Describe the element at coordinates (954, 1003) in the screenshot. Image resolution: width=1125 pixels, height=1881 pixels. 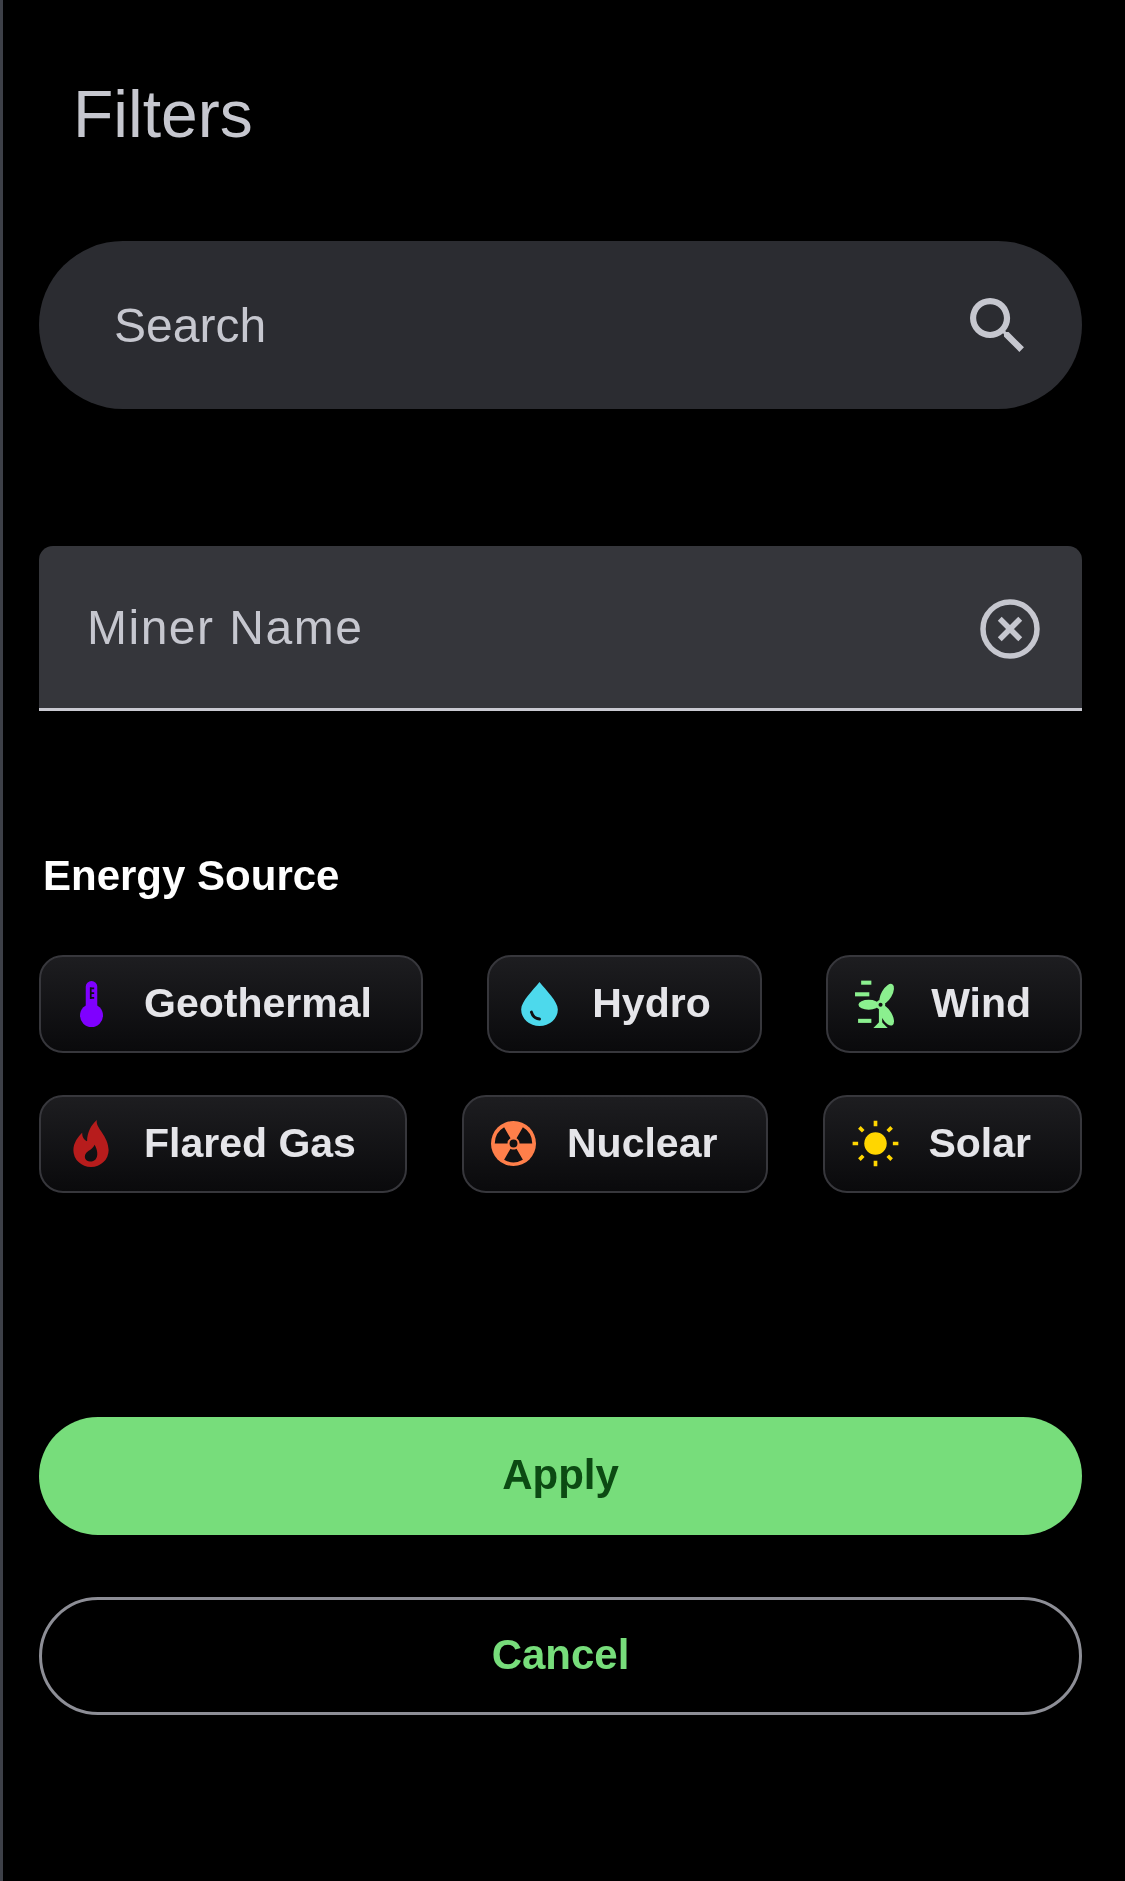
I see `filter-chip: Wind` at that location.